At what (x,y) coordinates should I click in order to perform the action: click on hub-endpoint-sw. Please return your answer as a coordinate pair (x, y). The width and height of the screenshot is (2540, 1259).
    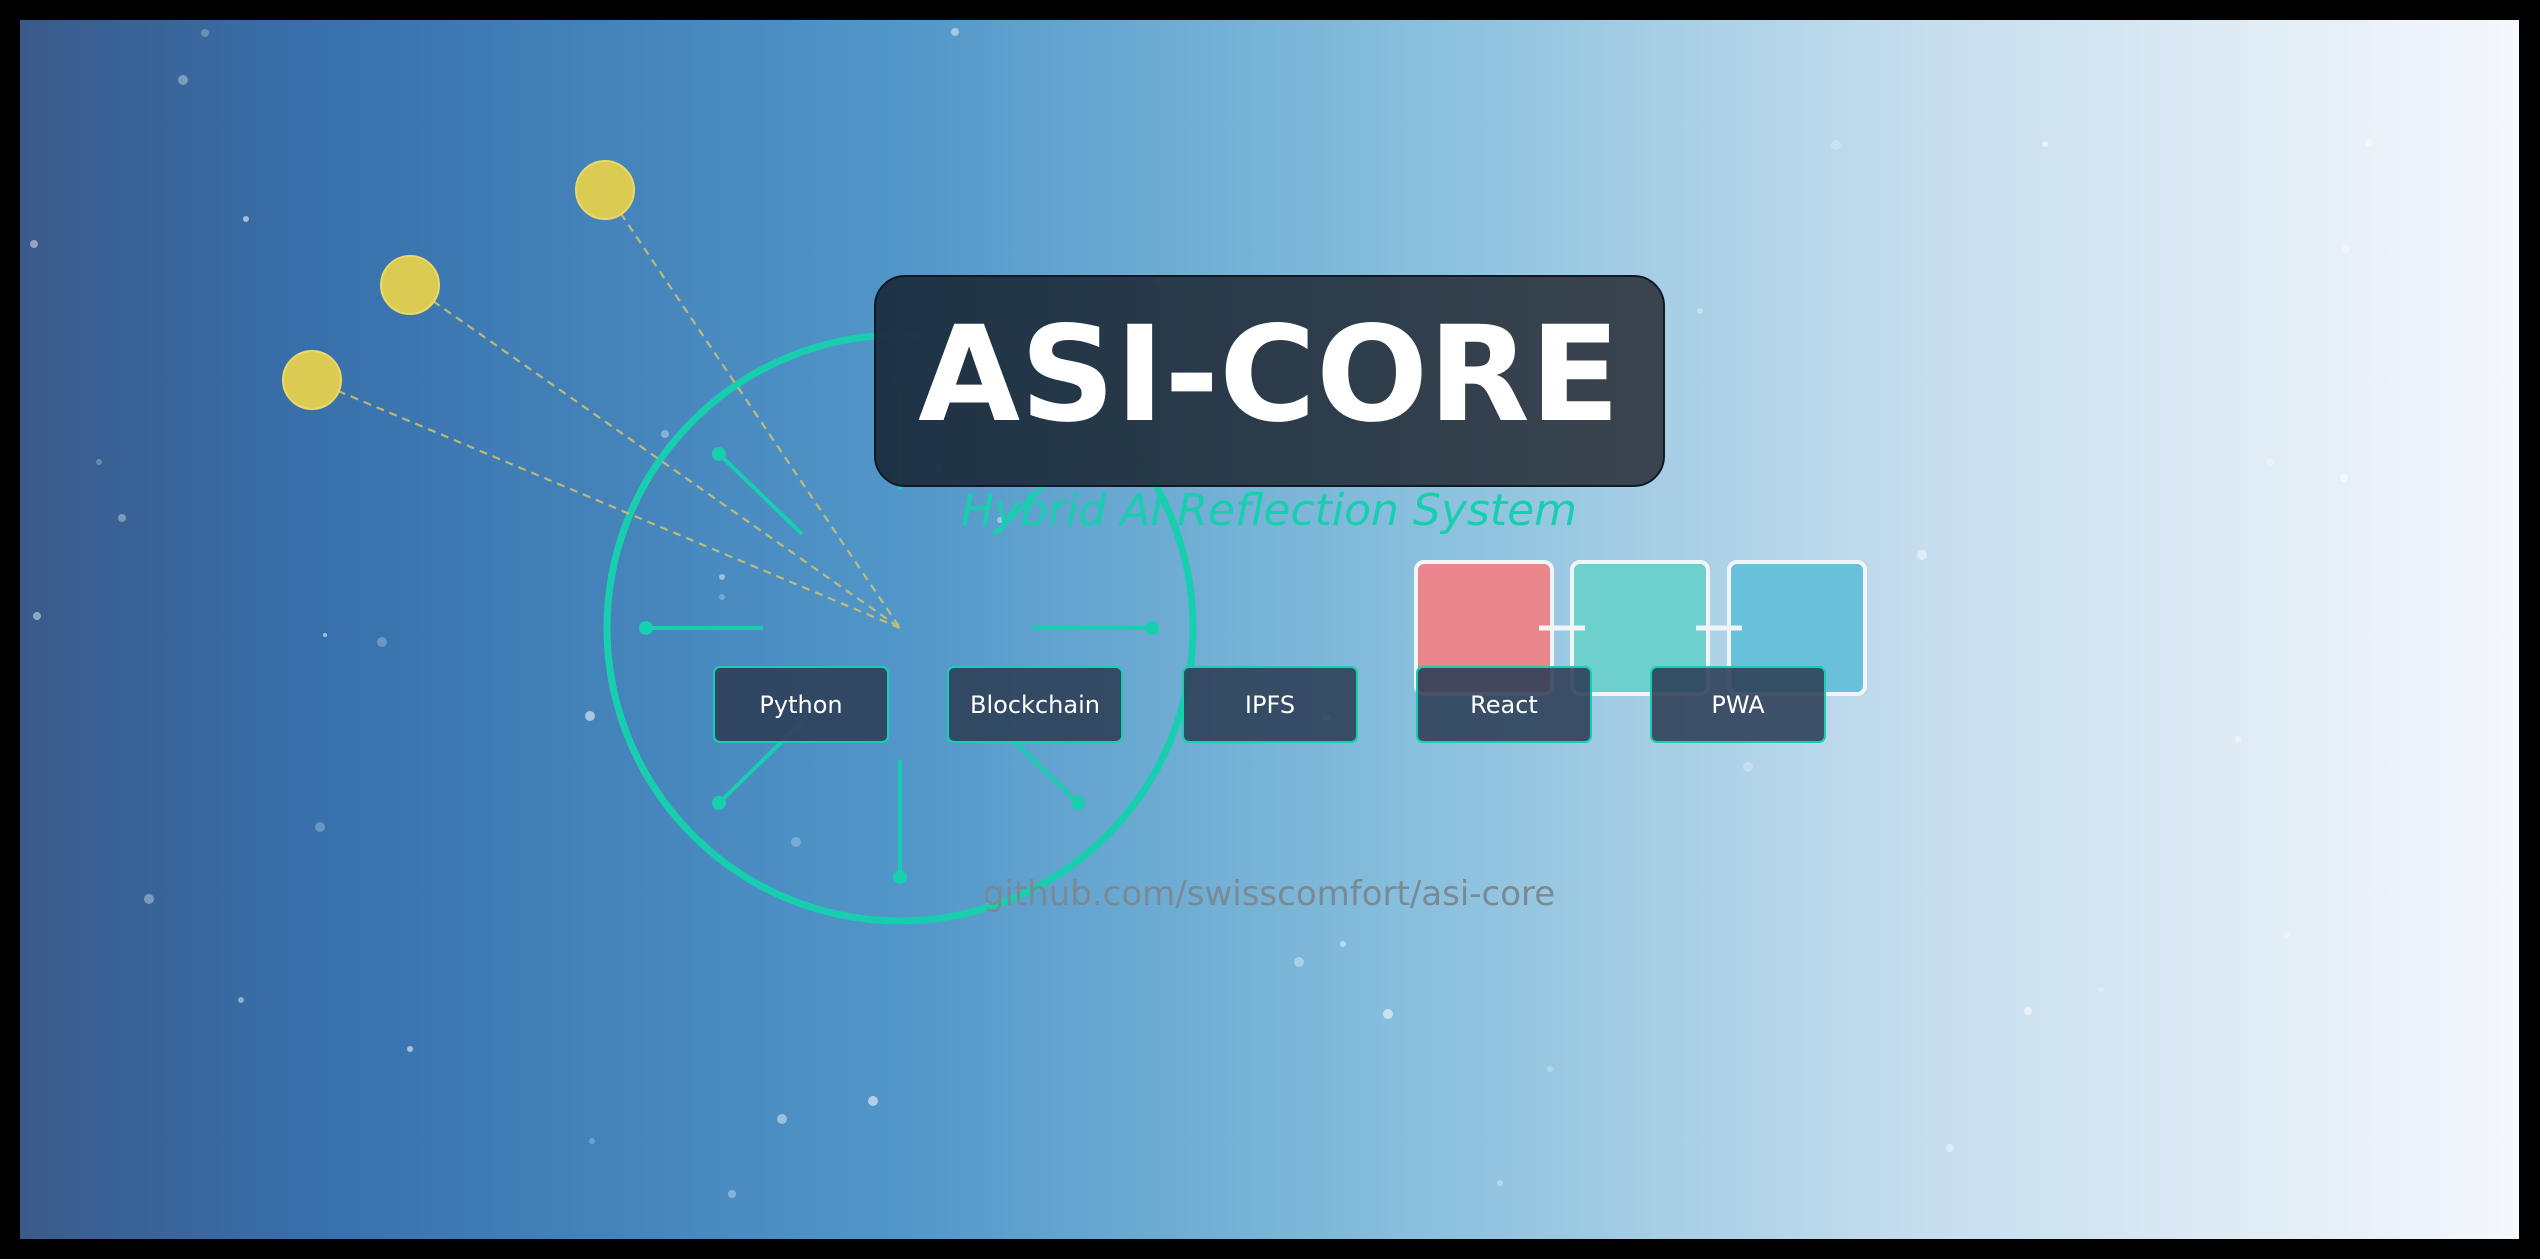
    Looking at the image, I should click on (719, 803).